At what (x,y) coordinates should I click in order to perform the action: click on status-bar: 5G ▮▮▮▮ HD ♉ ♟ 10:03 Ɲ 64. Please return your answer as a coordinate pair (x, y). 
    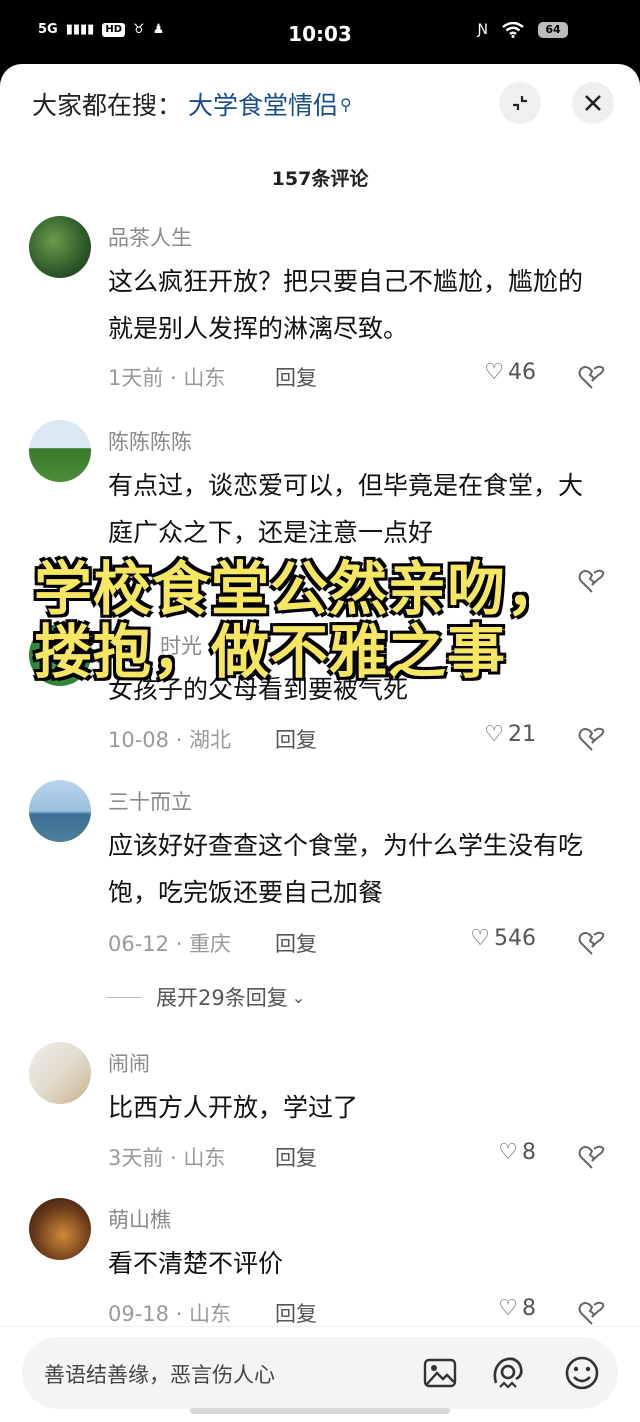
    Looking at the image, I should click on (320, 32).